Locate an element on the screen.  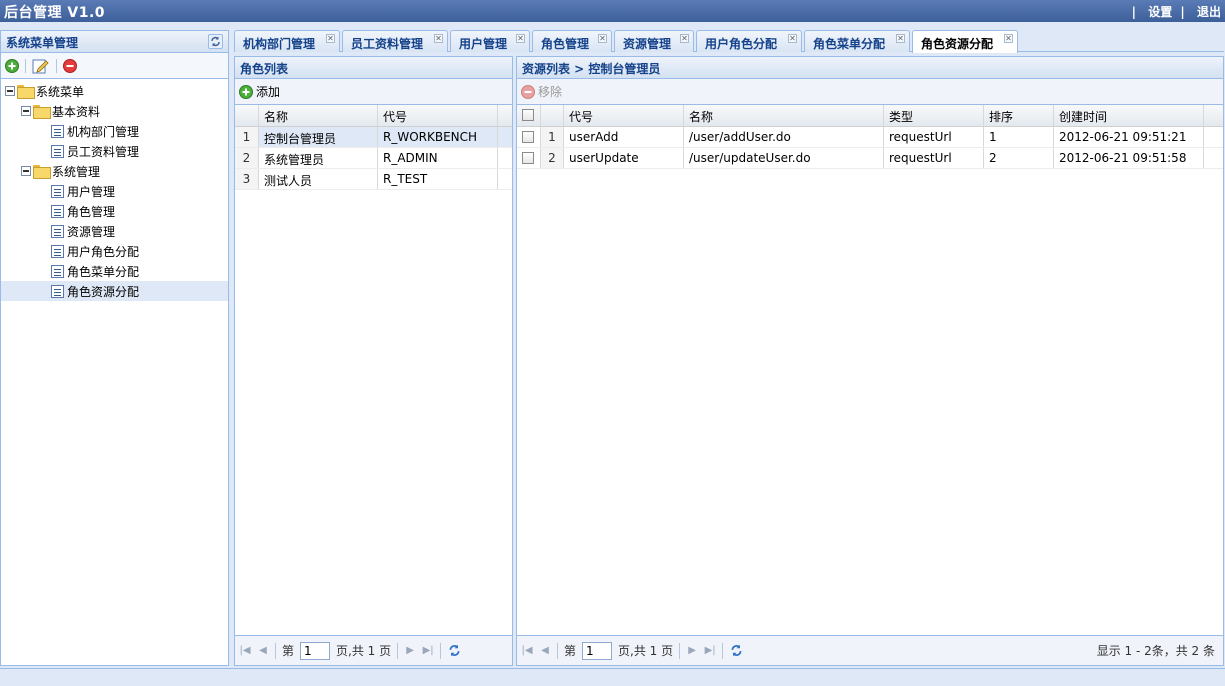
app-title: 后台管理 V1.0 is located at coordinates (55, 13).